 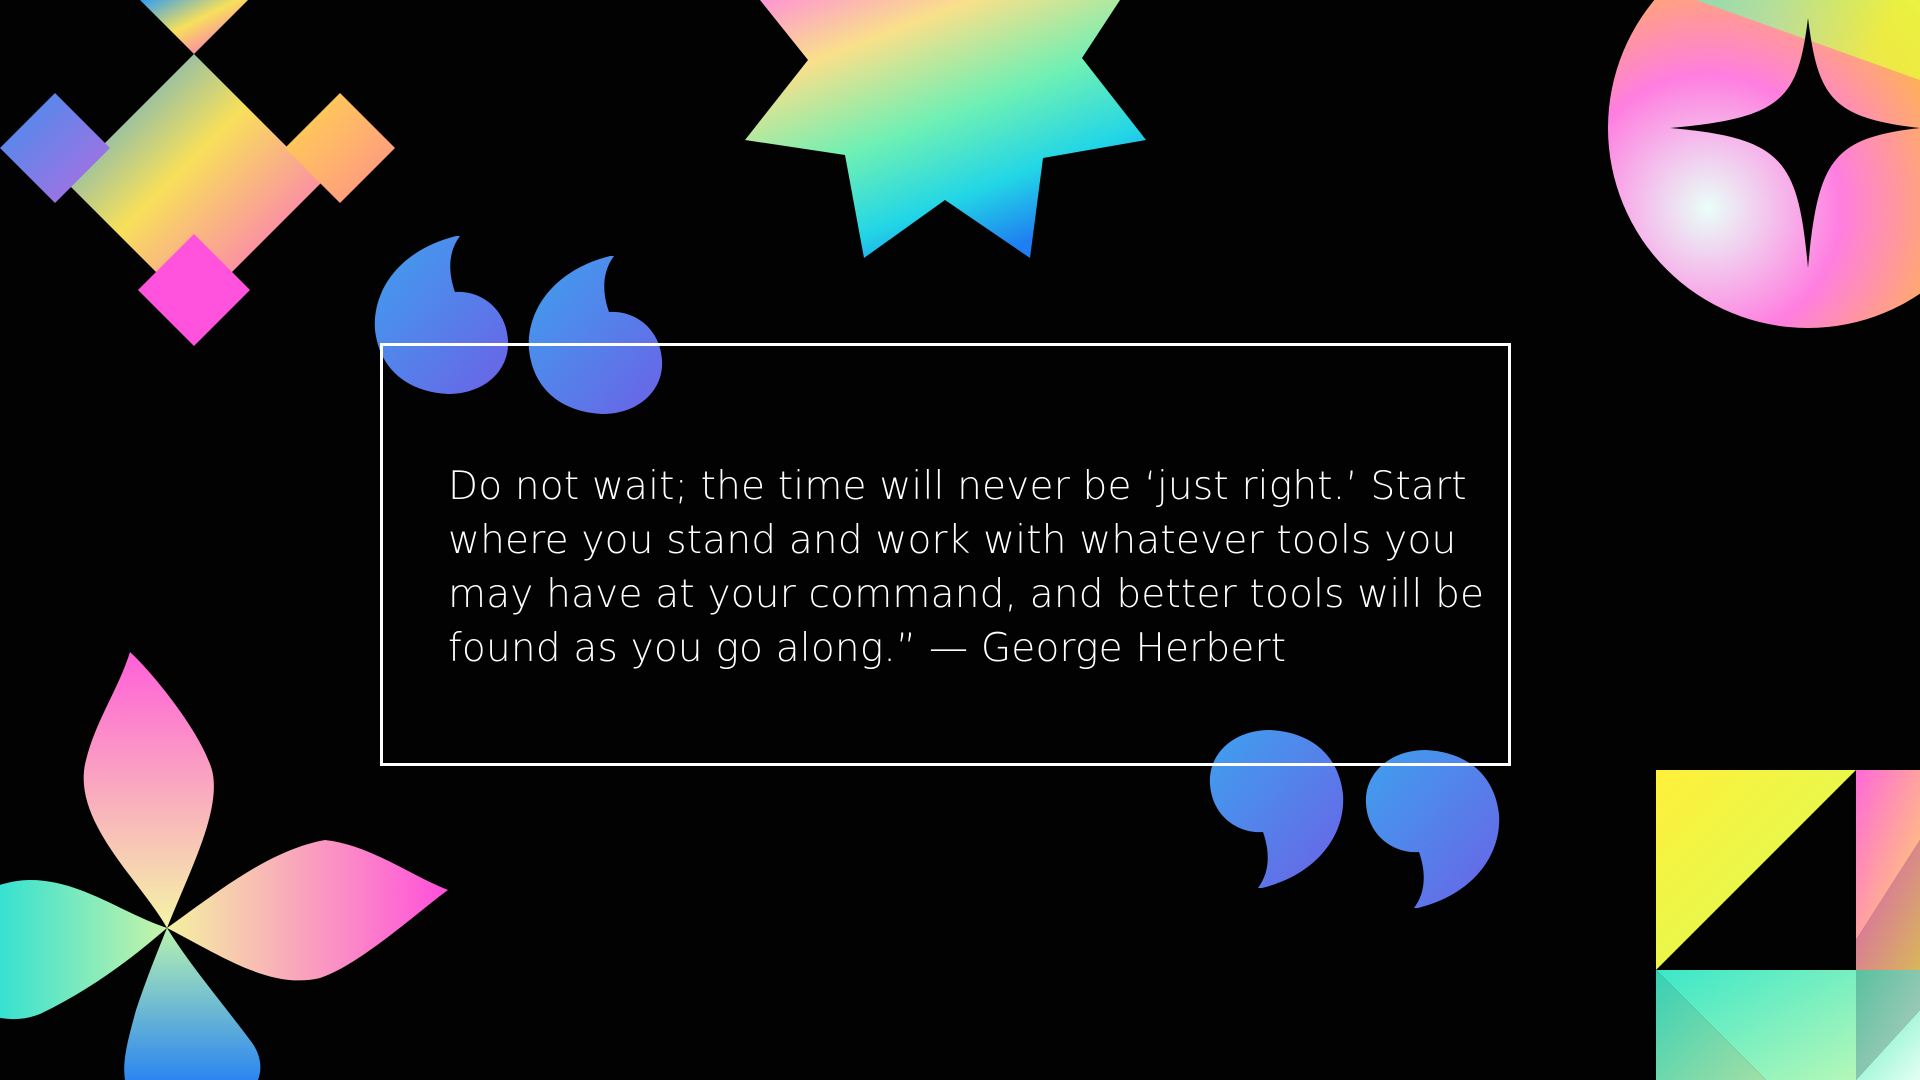 What do you see at coordinates (1764, 164) in the screenshot?
I see `circle-sparkle-icon` at bounding box center [1764, 164].